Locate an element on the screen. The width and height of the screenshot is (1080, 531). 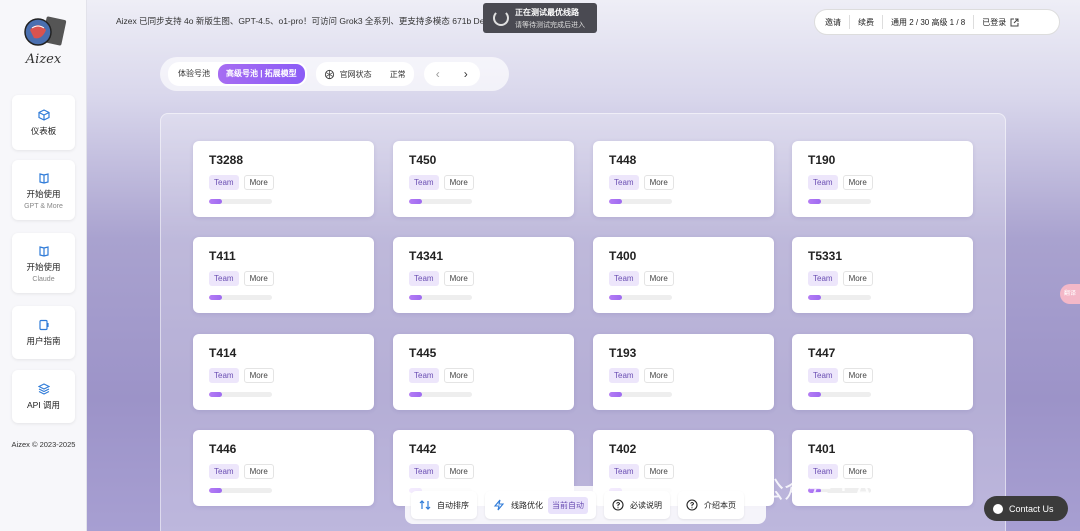
account-card: T5331 Team More is located at coordinates (882, 275).